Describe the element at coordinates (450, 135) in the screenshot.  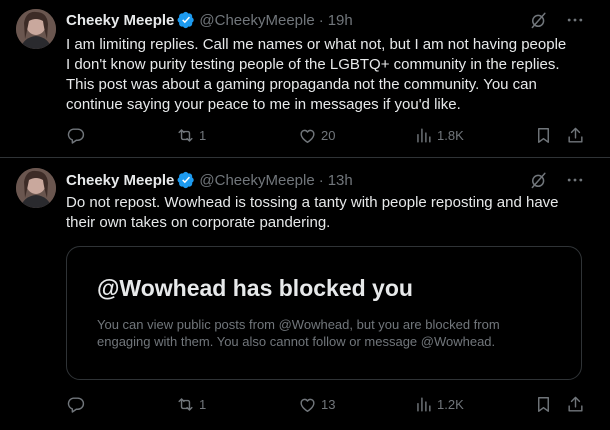
I see `views-count: 1.8K` at that location.